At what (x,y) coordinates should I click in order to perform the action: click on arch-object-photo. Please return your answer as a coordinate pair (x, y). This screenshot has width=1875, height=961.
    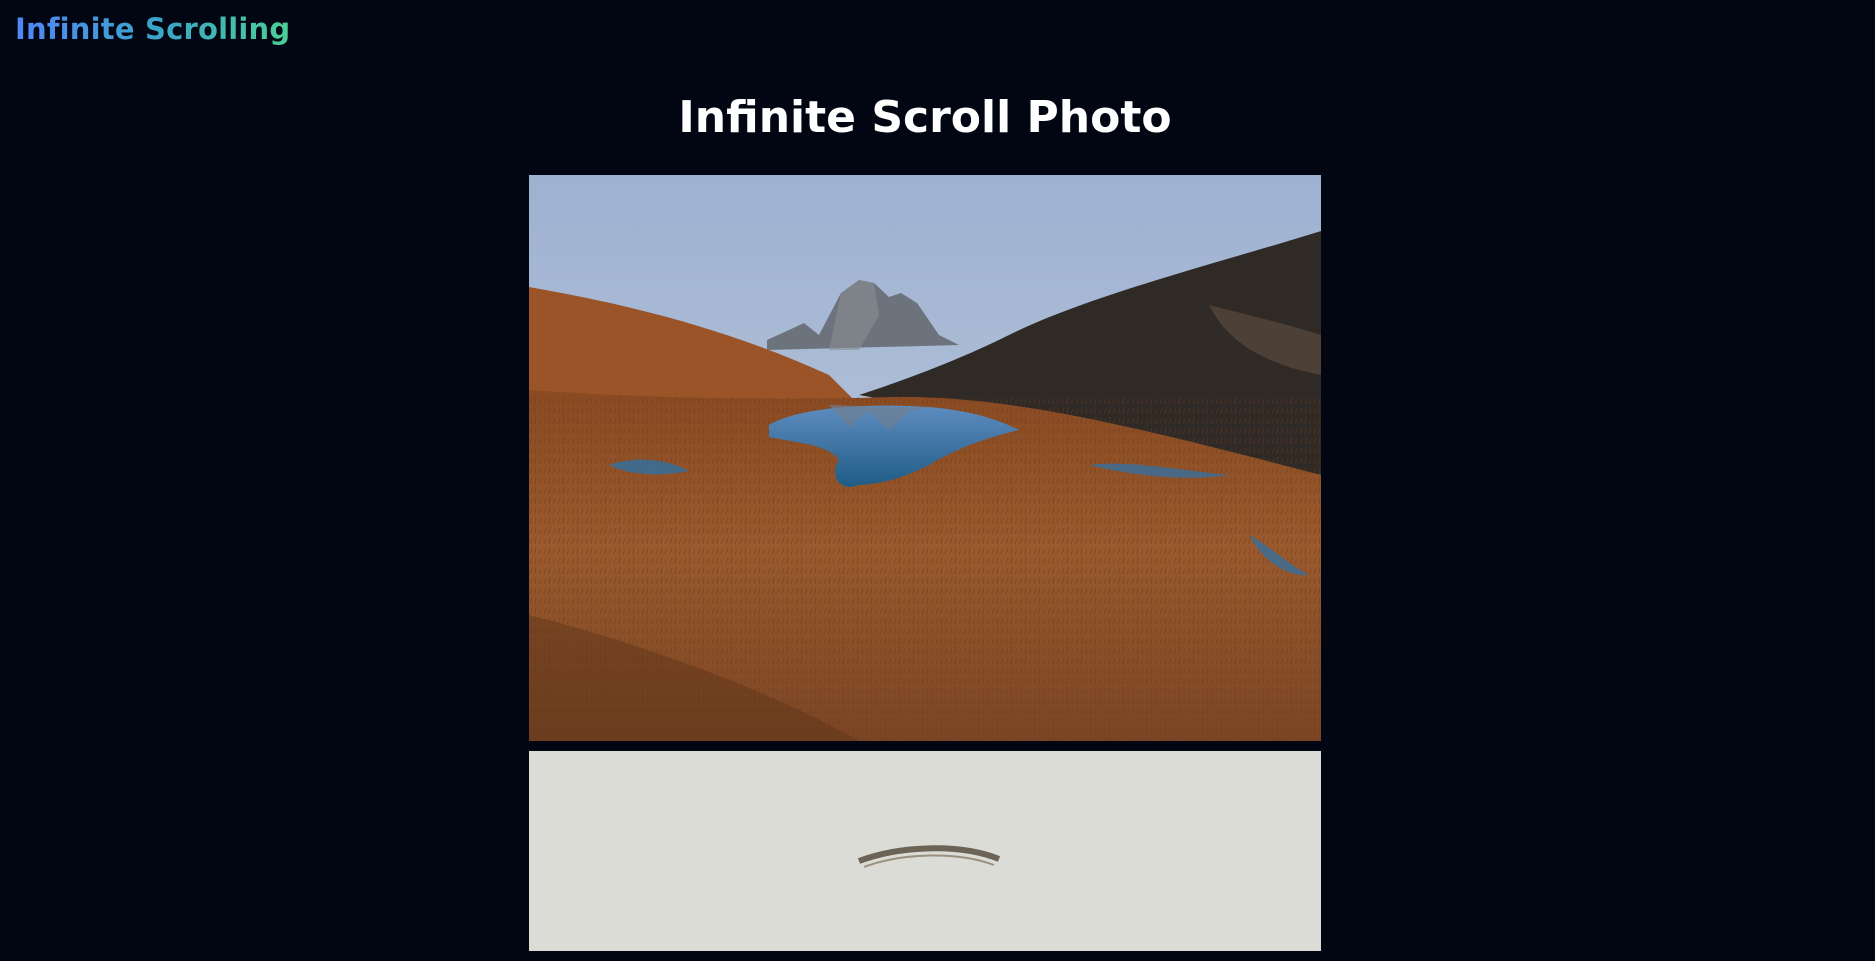
    Looking at the image, I should click on (925, 851).